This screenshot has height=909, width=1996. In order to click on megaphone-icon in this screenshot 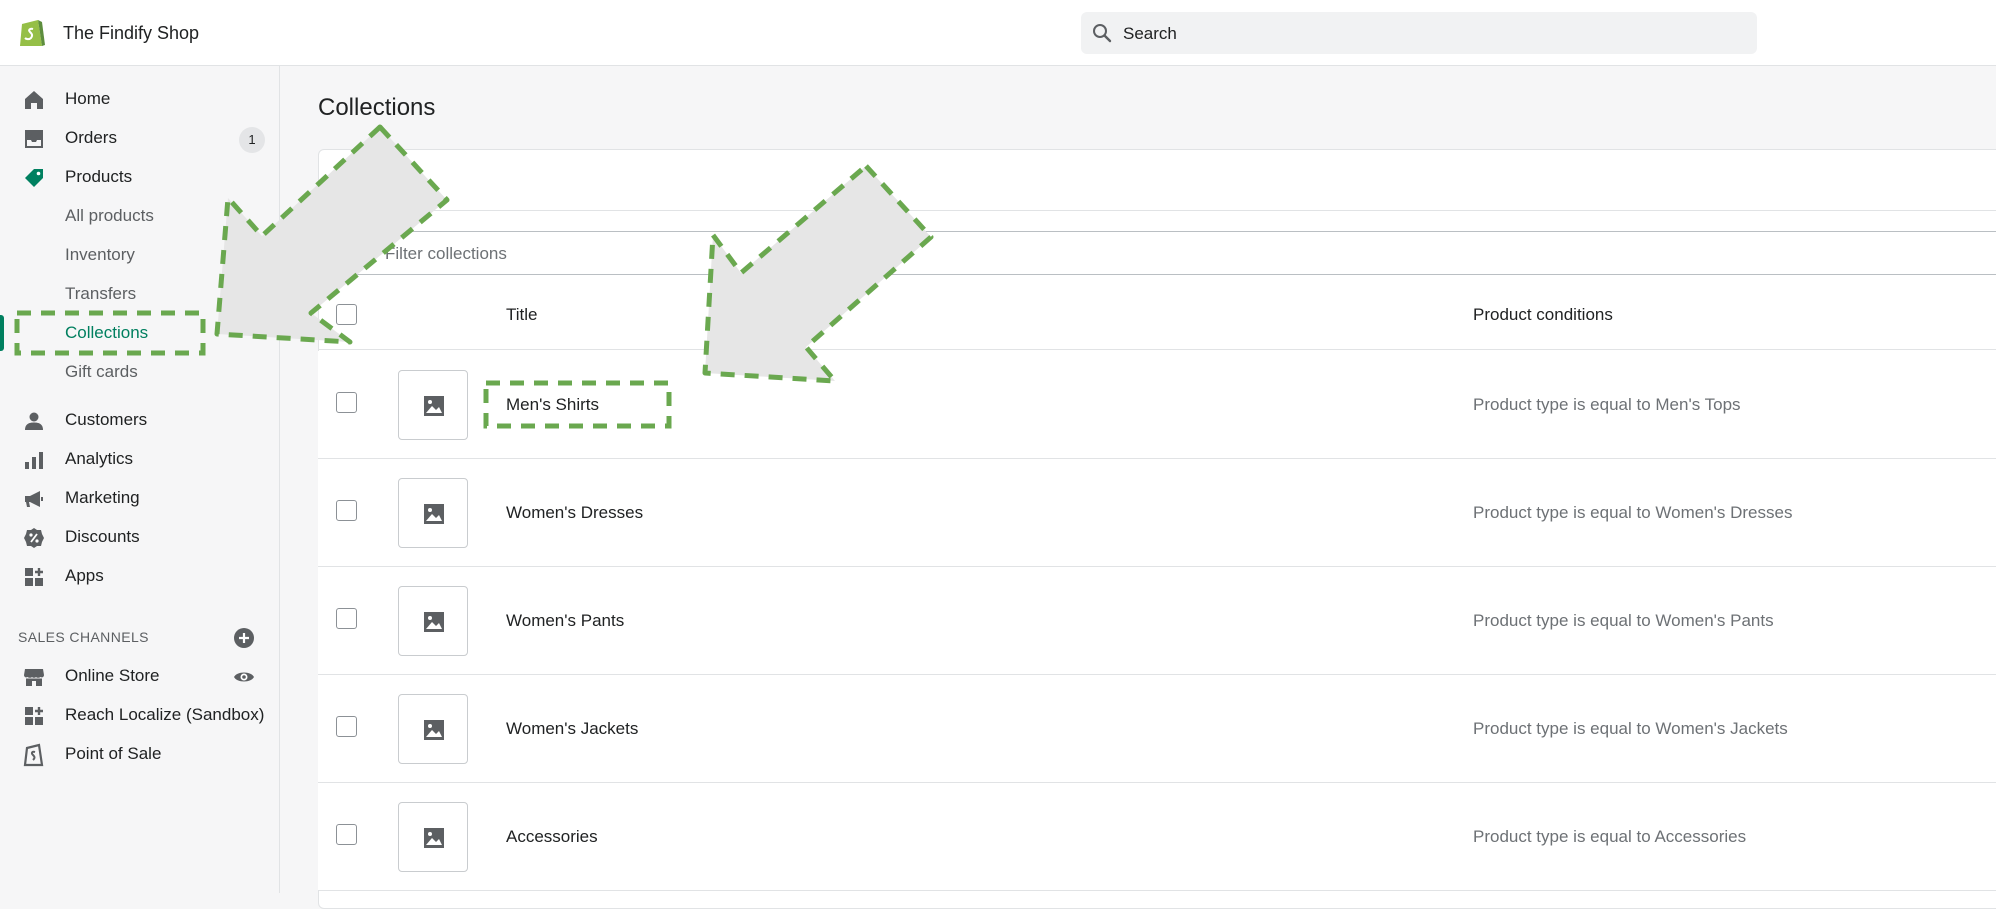, I will do `click(34, 499)`.